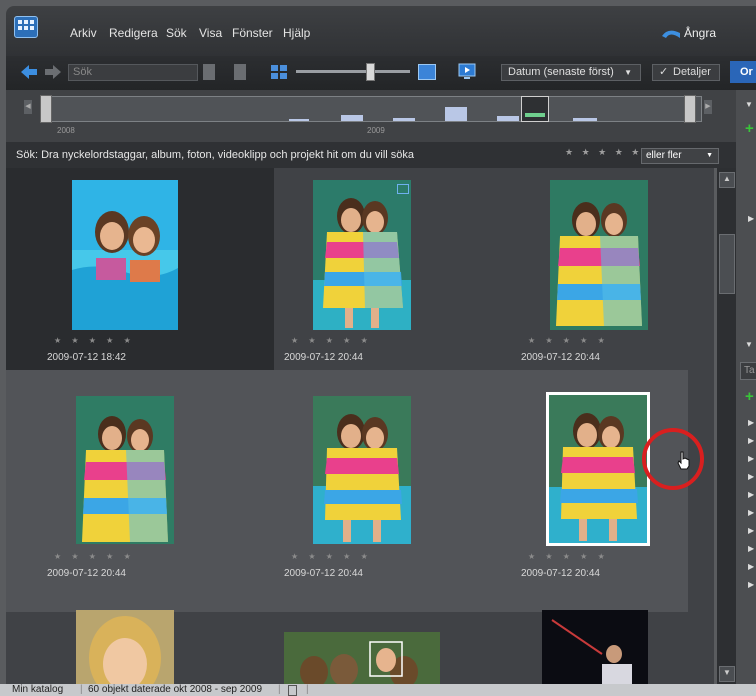 This screenshot has height=696, width=756. Describe the element at coordinates (83, 33) in the screenshot. I see `menu-arkiv: Arkiv` at that location.